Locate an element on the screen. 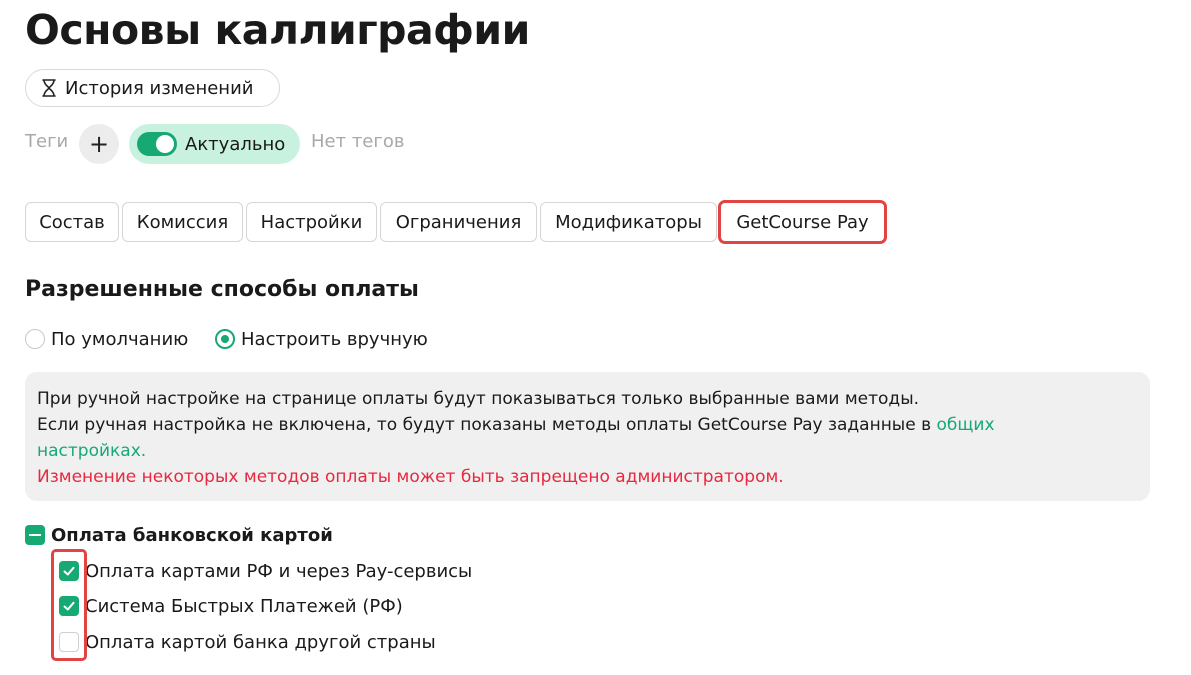 The height and width of the screenshot is (675, 1191). indeterminate-checkbox is located at coordinates (35, 535).